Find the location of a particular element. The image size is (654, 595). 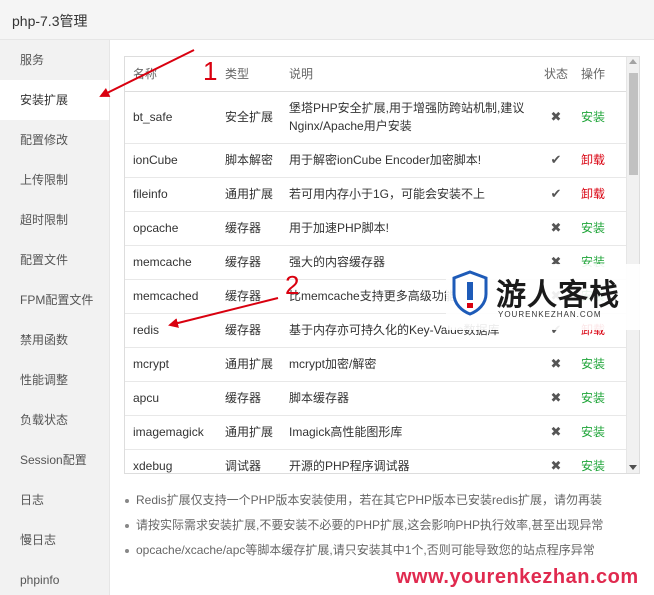

cell-name: apcu is located at coordinates (171, 398).